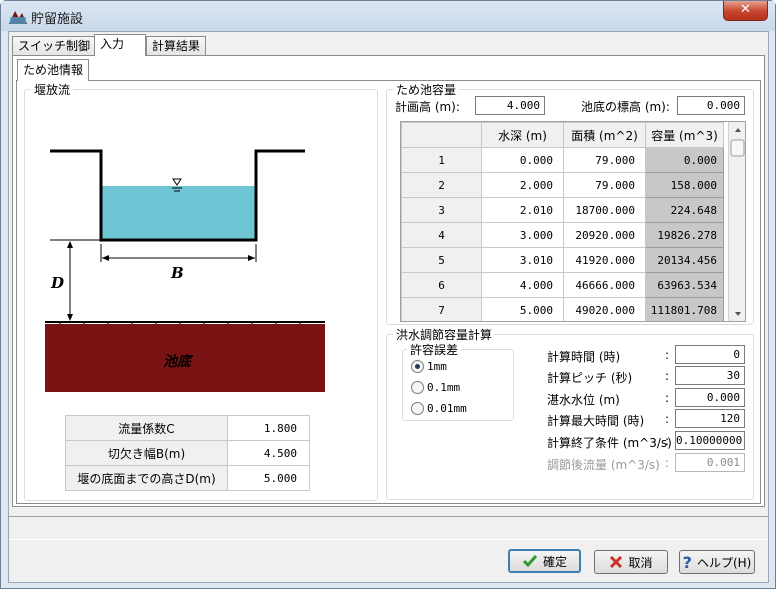 Image resolution: width=776 pixels, height=589 pixels. Describe the element at coordinates (178, 361) in the screenshot. I see `pond-bottom-label: 池底` at that location.